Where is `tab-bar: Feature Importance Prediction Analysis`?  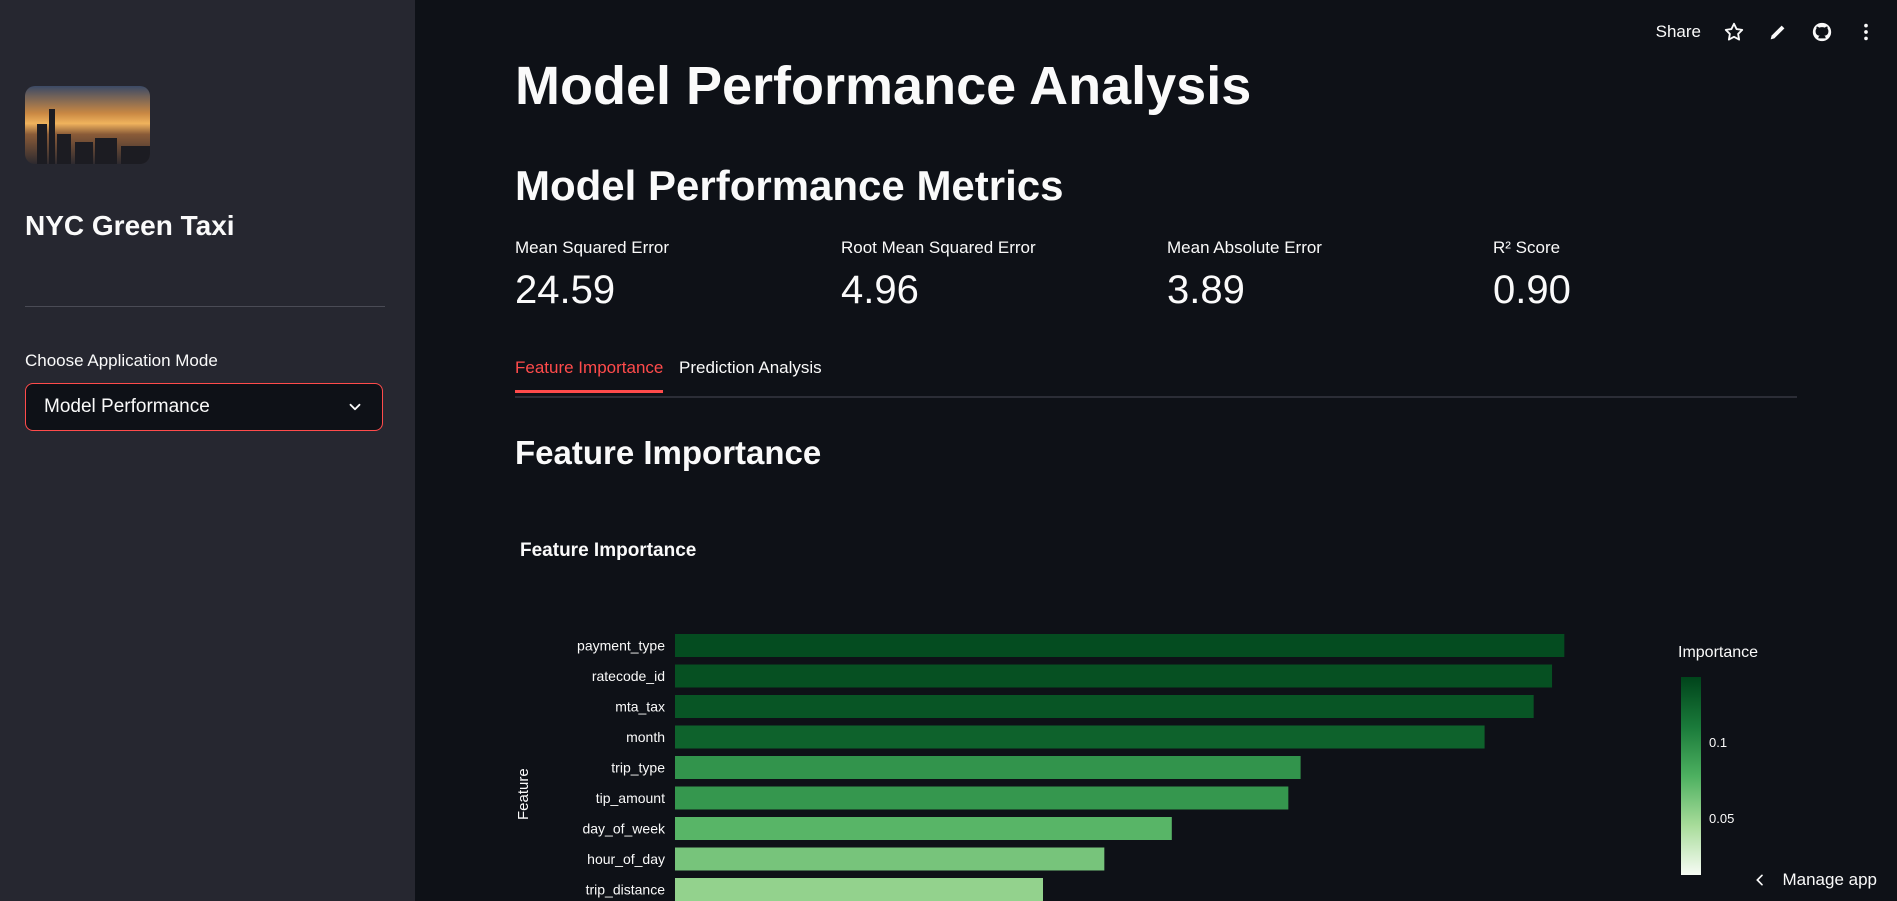 tab-bar: Feature Importance Prediction Analysis is located at coordinates (1156, 378).